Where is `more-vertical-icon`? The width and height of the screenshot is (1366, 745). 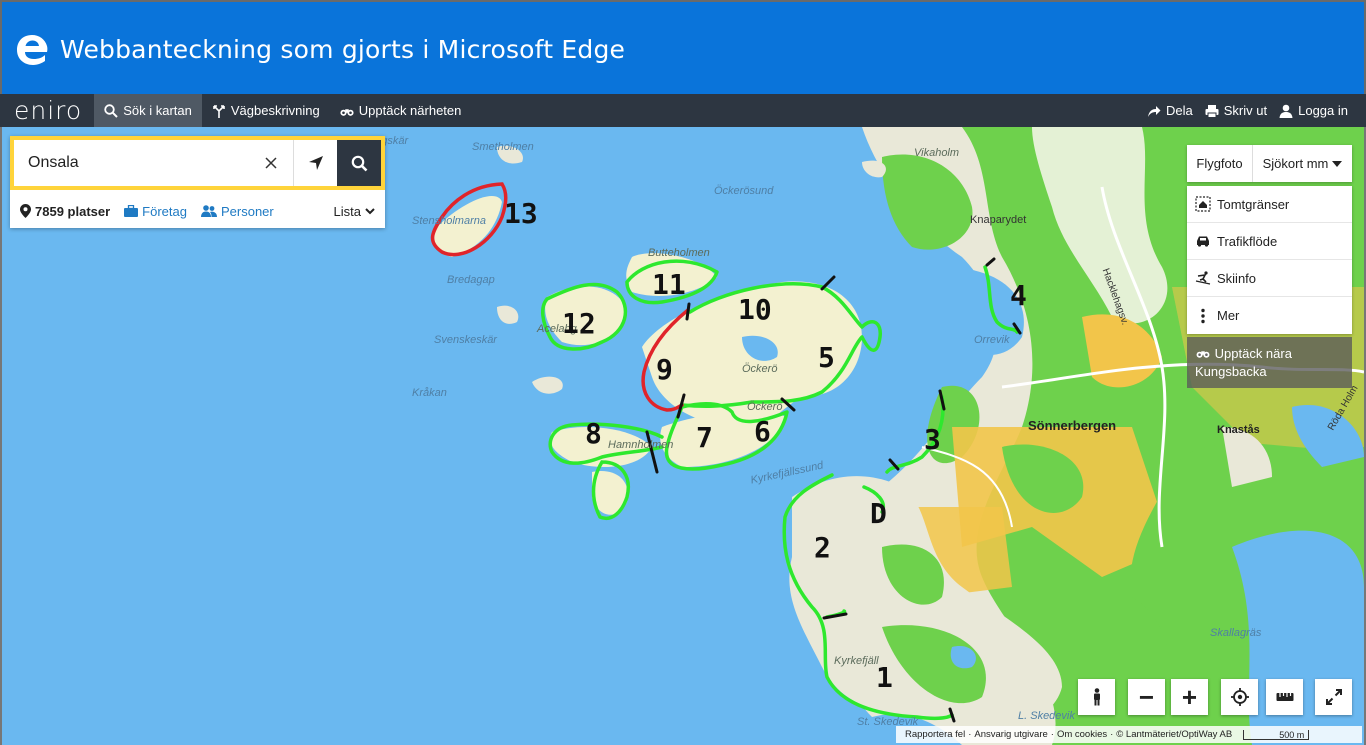
more-vertical-icon is located at coordinates (1203, 315).